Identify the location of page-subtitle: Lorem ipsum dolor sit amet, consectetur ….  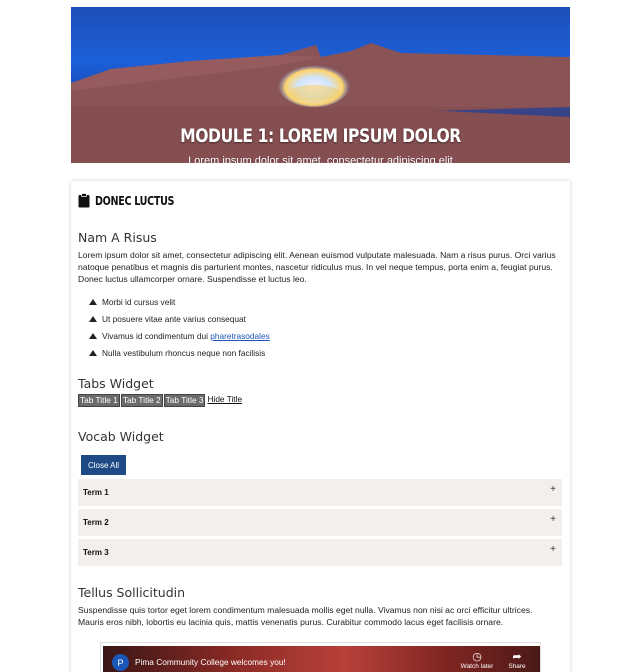
(320, 159).